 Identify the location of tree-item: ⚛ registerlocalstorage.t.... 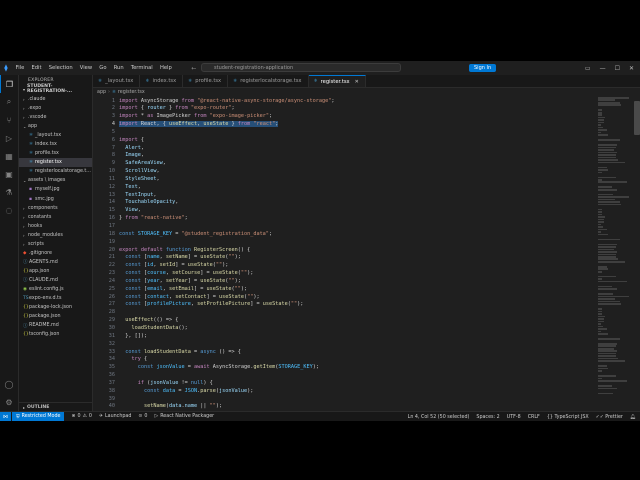
(55, 171).